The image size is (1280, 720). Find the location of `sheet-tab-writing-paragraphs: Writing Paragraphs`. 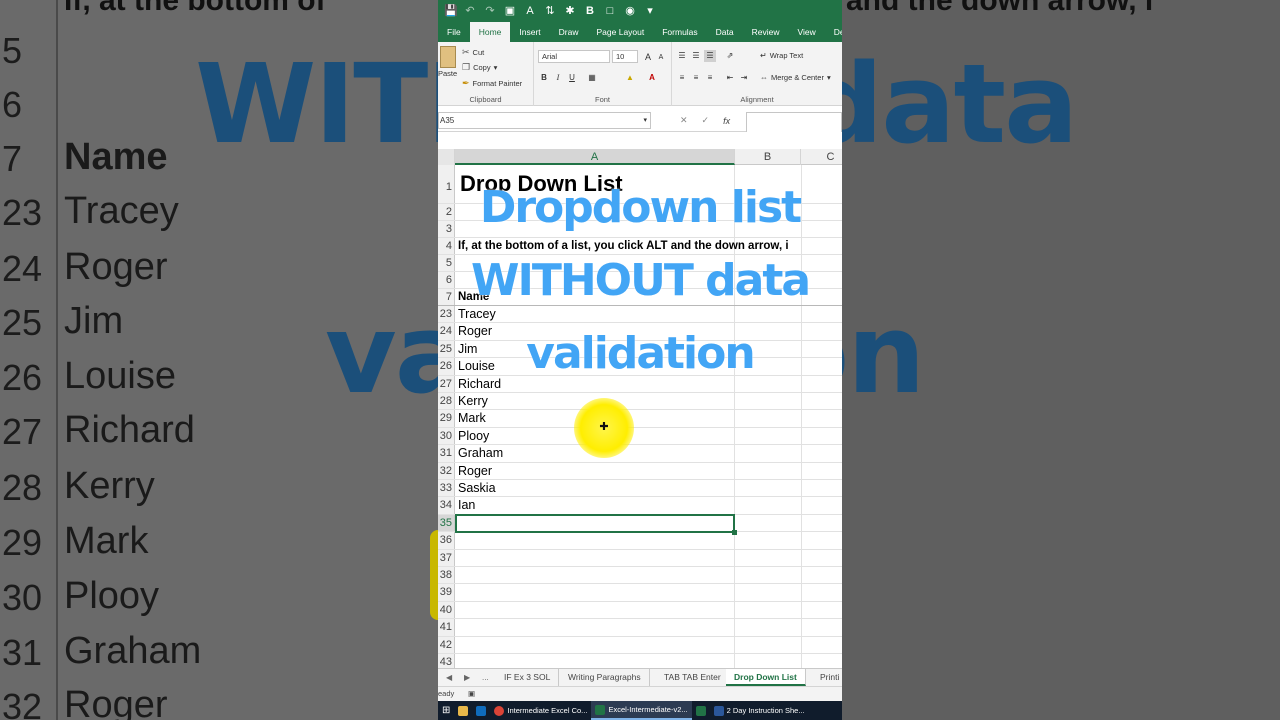

sheet-tab-writing-paragraphs: Writing Paragraphs is located at coordinates (605, 677).